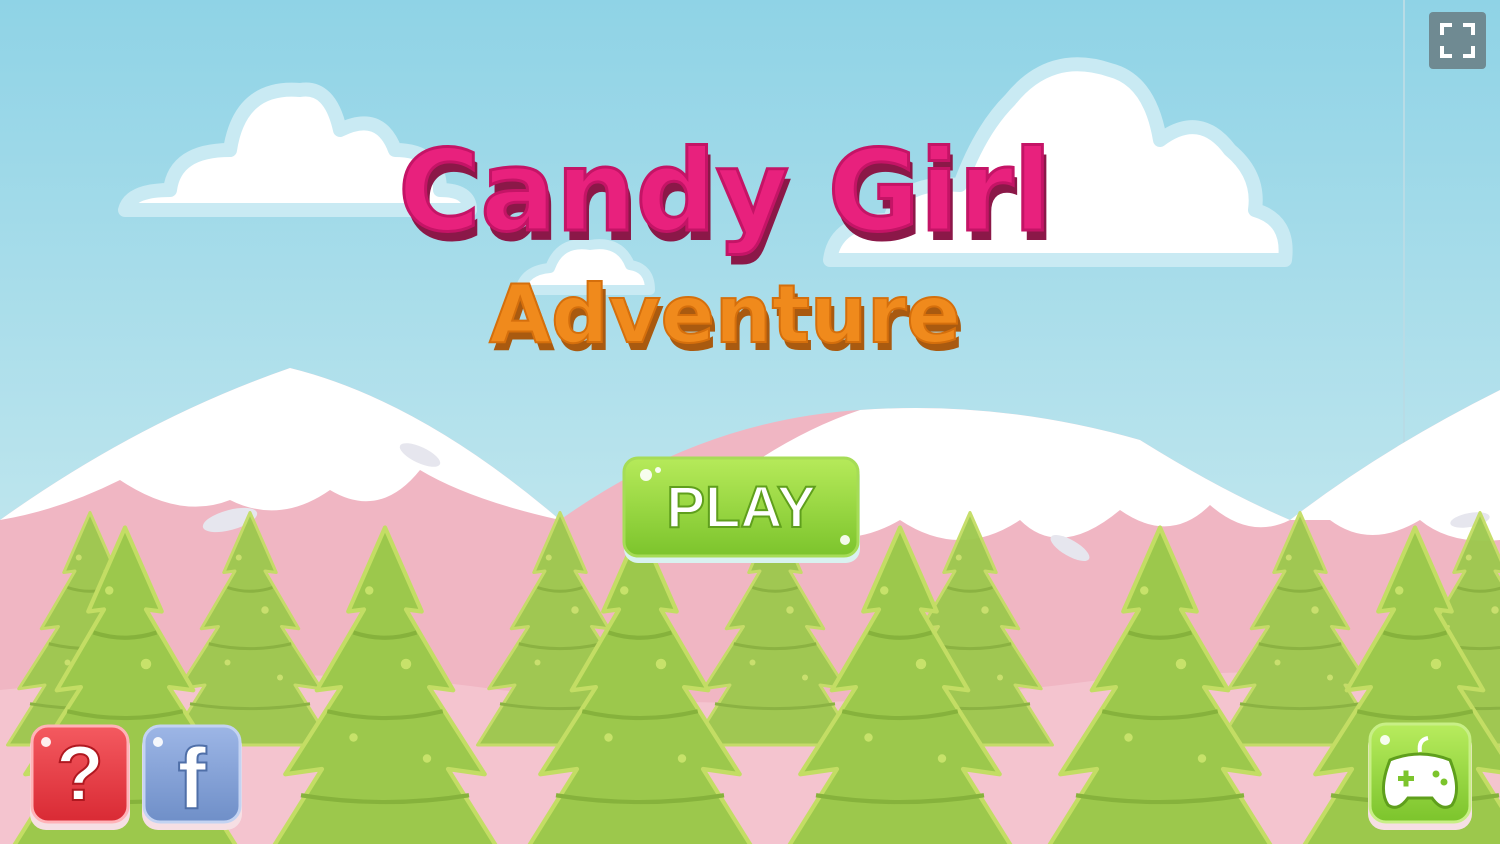 The height and width of the screenshot is (844, 1500). I want to click on facebook-button: f, so click(192, 777).